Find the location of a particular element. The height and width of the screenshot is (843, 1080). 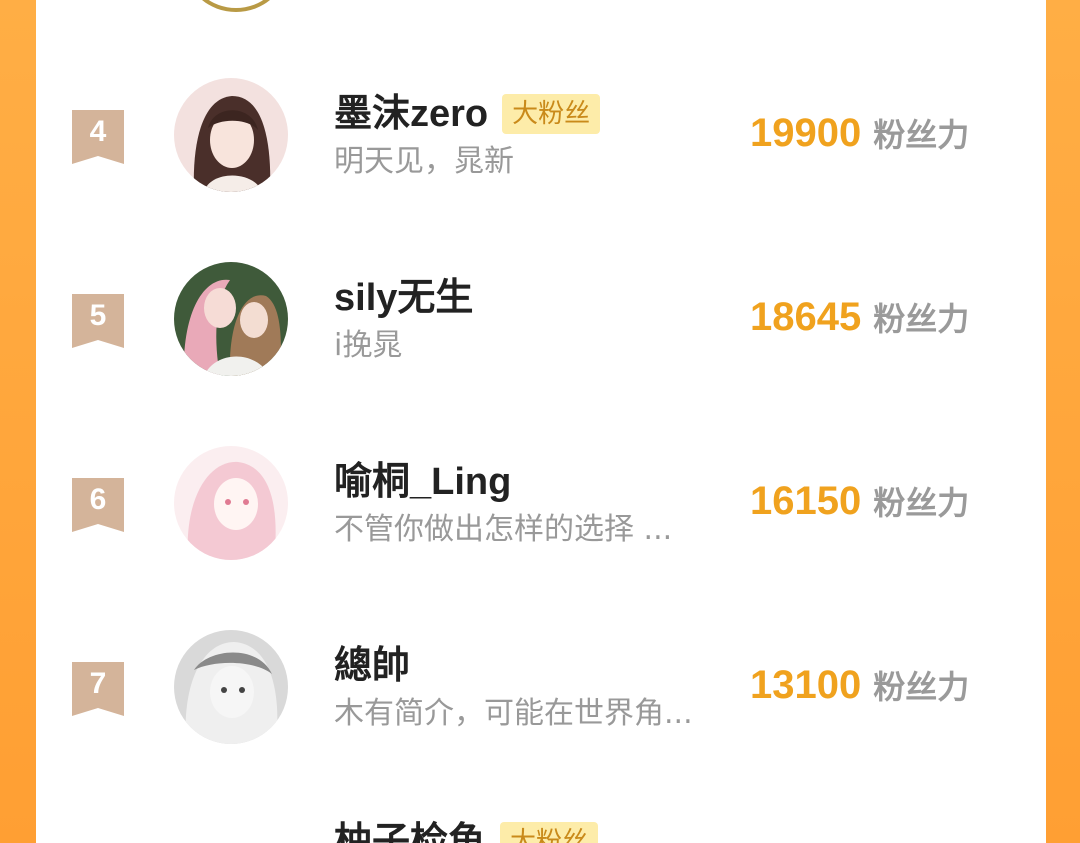

fan-power-value: 18645 is located at coordinates (806, 317).